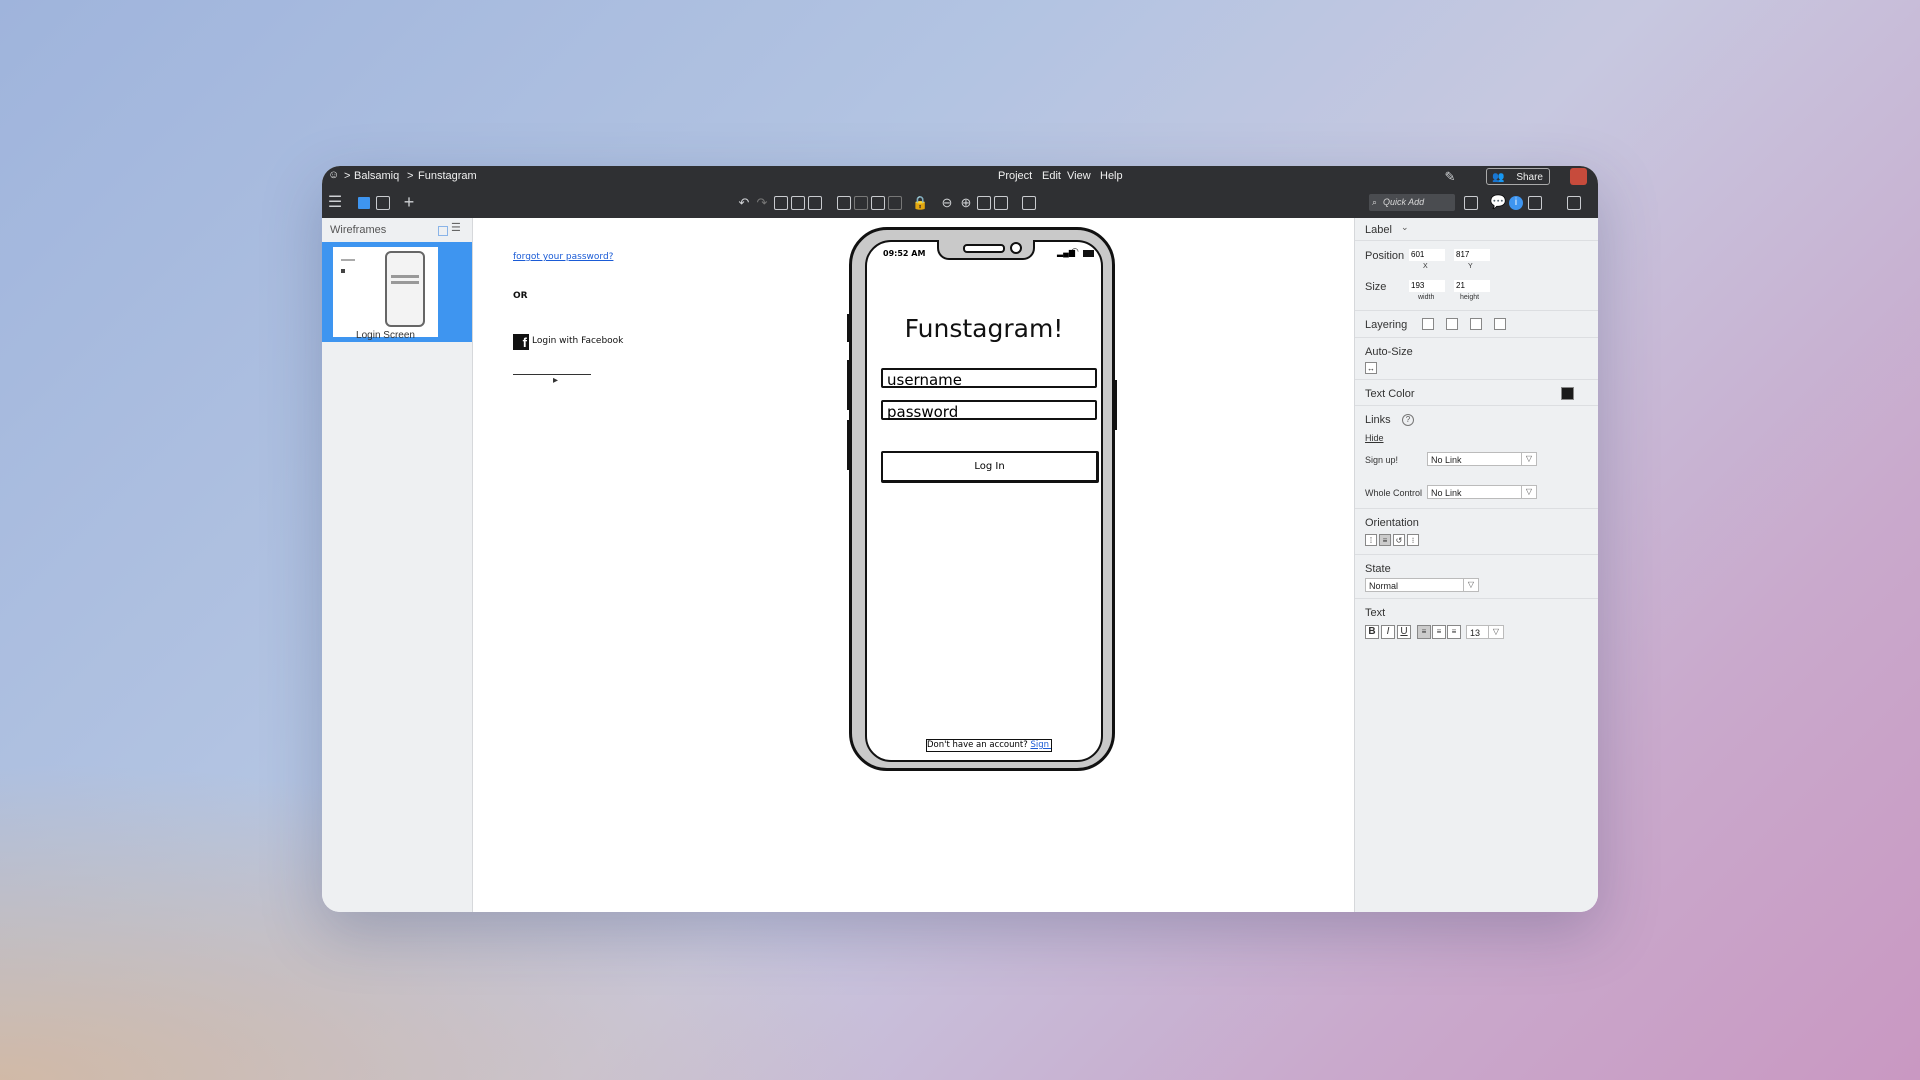  What do you see at coordinates (456, 227) in the screenshot?
I see `list-view-icon: ☰` at bounding box center [456, 227].